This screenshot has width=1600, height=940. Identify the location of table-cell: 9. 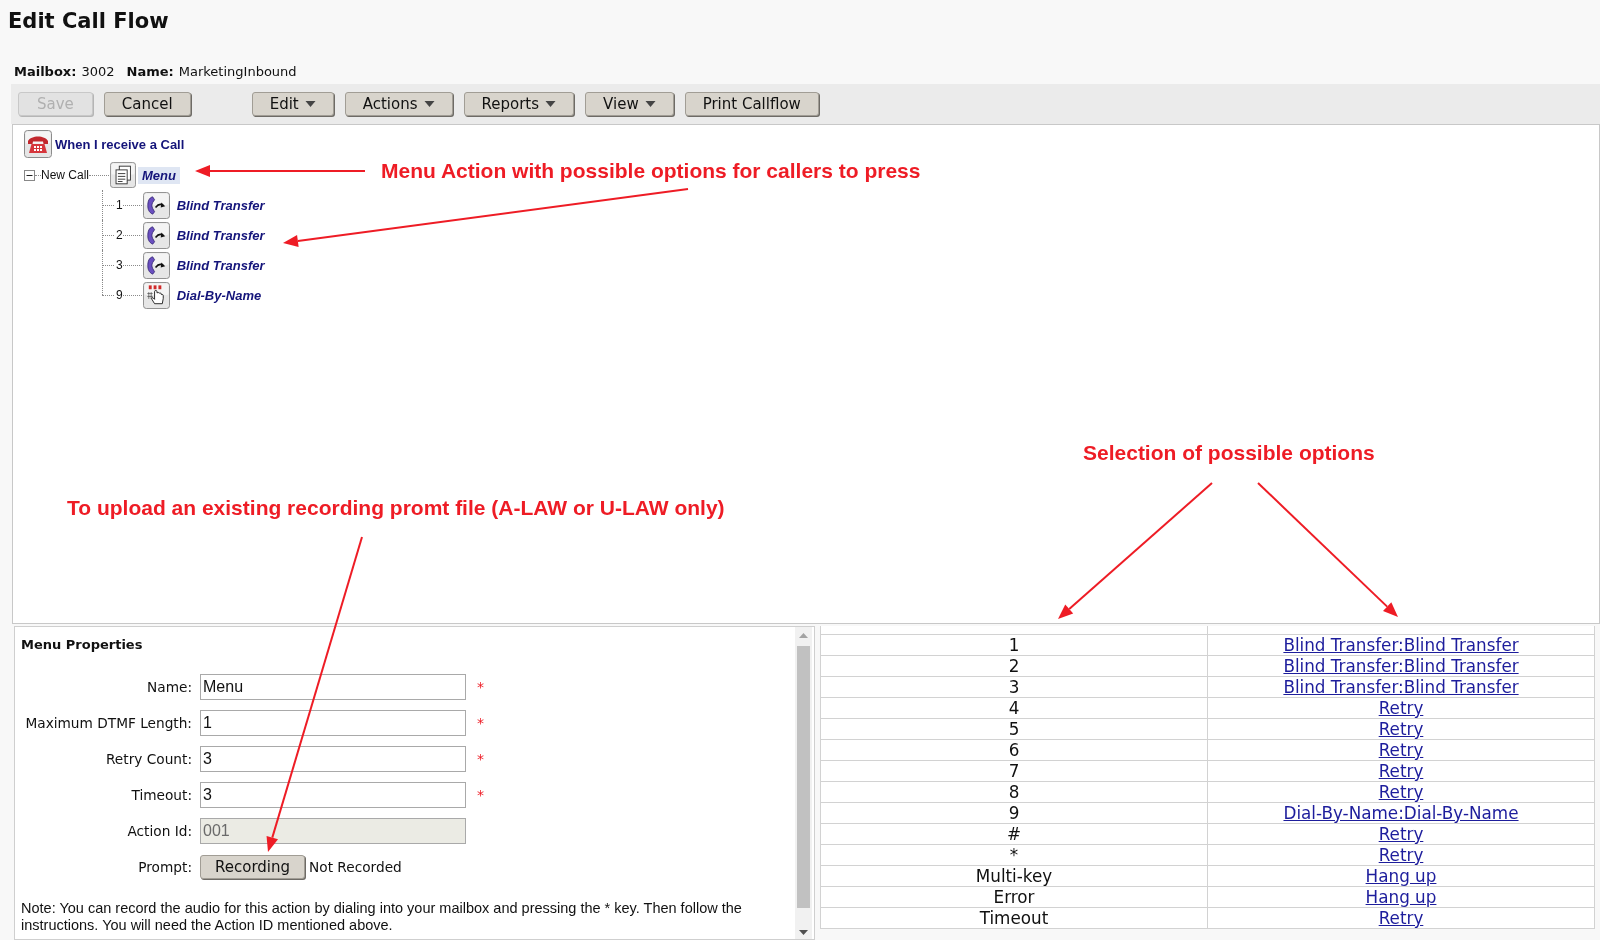
(1014, 813).